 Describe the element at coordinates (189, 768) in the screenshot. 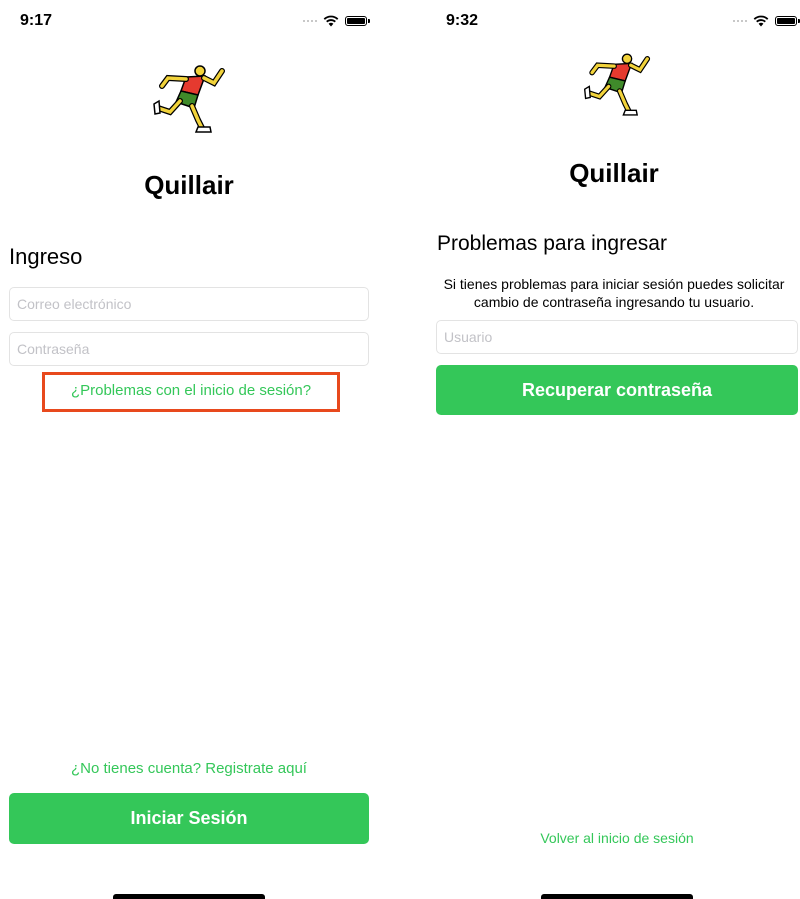

I see `register-link: ¿No tienes cuenta? Registrate aquí` at that location.